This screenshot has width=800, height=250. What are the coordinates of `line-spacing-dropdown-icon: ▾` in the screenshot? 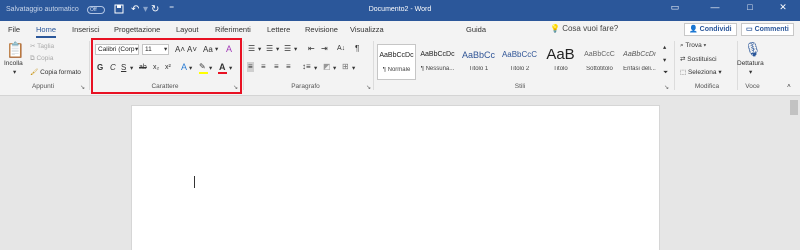 It's located at (315, 68).